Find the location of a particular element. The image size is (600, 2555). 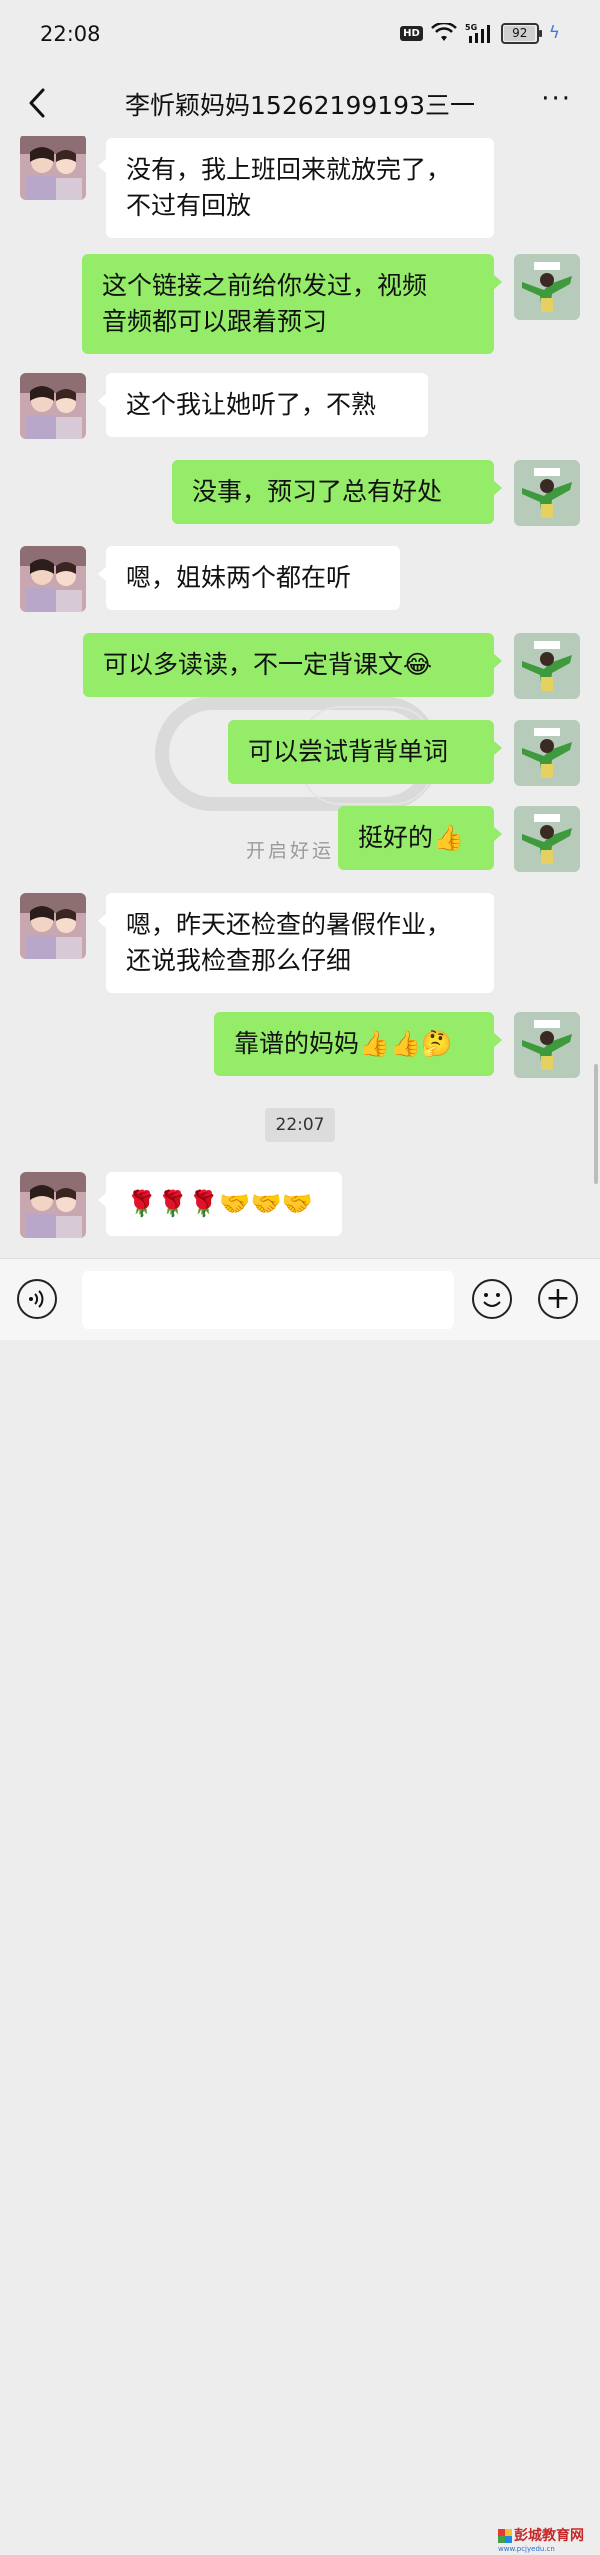

message-bubble-incoming: 嗯，姐妹两个都在听 is located at coordinates (249, 578).